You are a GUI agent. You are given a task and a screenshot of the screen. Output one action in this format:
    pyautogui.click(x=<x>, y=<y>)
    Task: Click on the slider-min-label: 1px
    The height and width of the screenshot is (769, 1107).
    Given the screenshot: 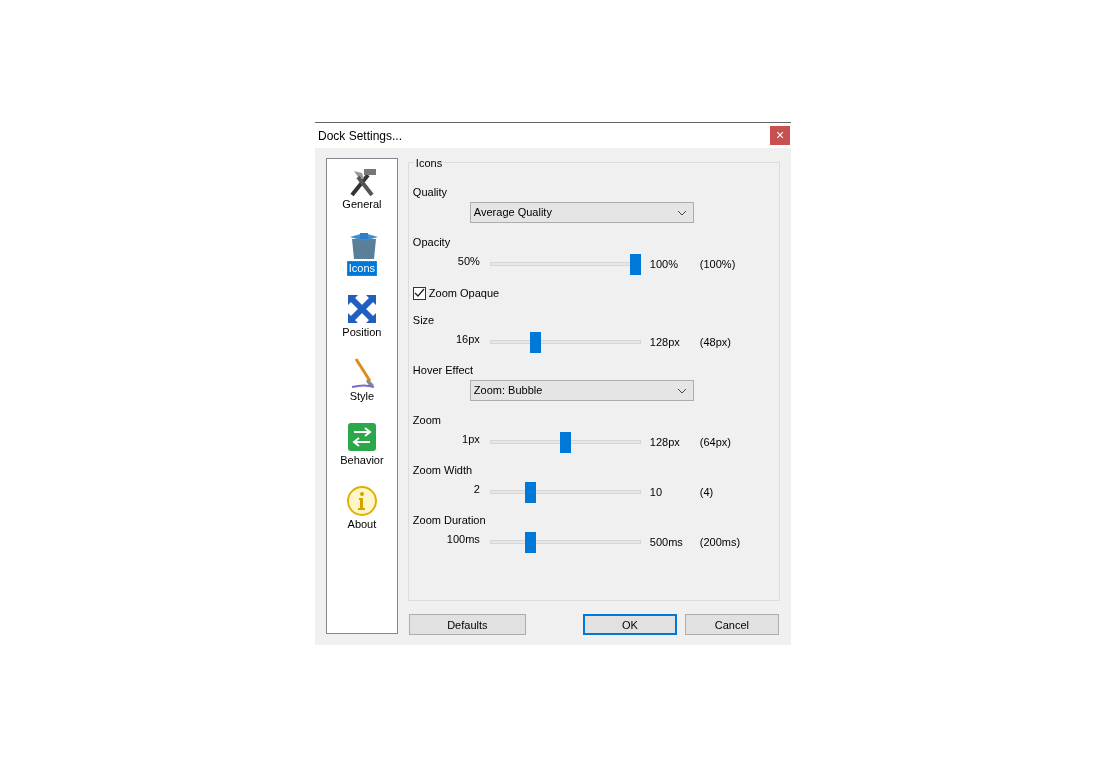 What is the action you would take?
    pyautogui.click(x=471, y=439)
    